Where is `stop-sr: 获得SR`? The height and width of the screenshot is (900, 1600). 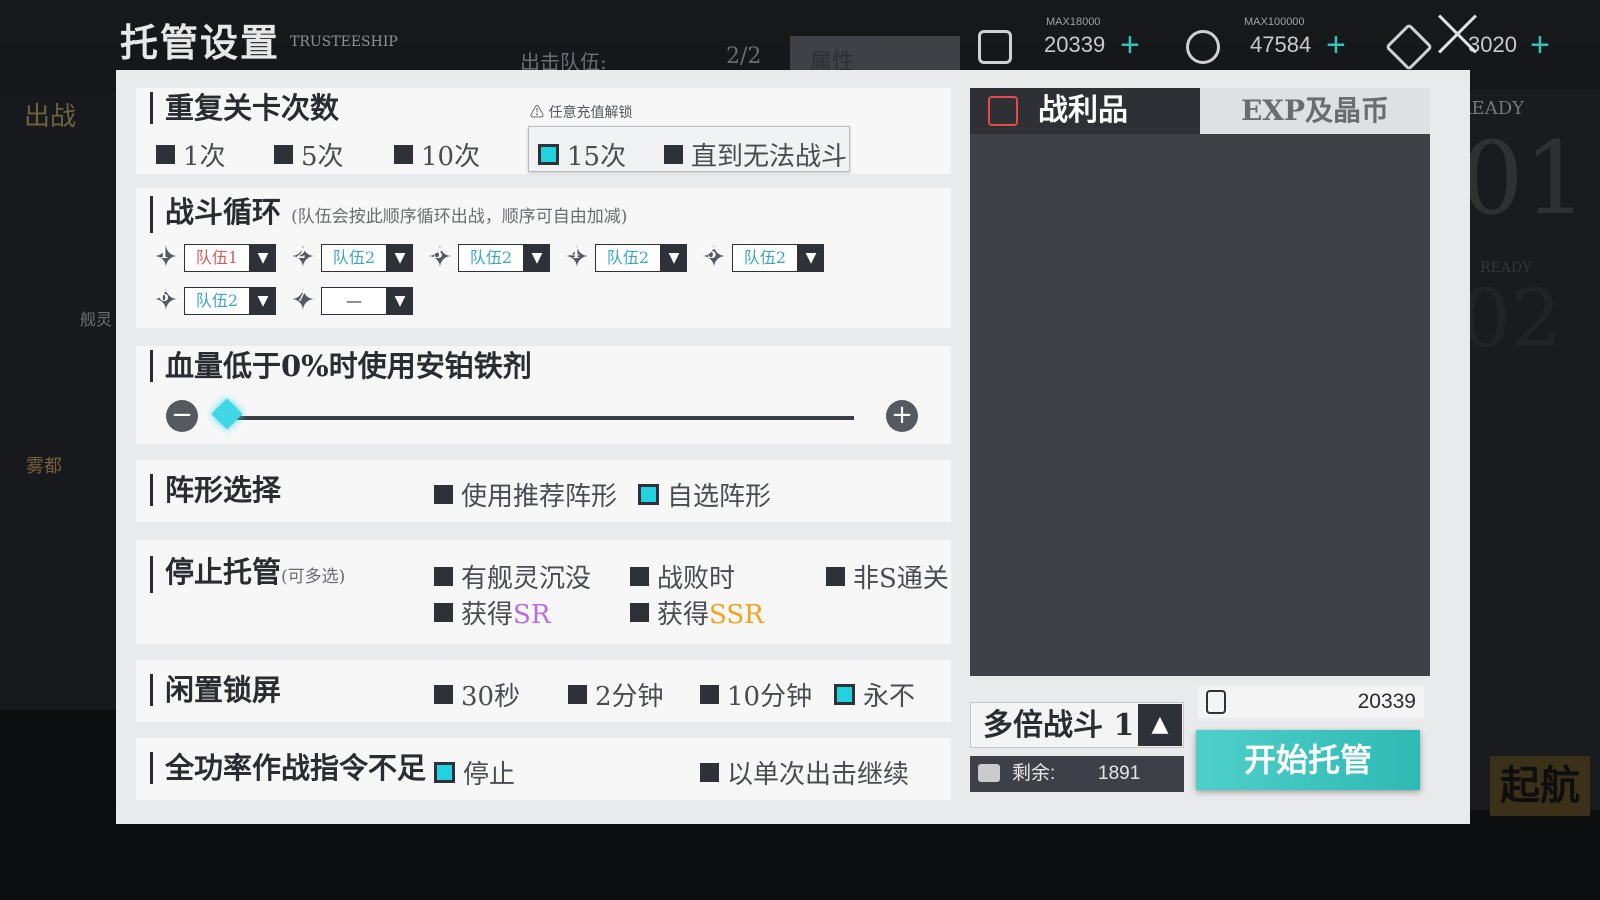
stop-sr: 获得SR is located at coordinates (492, 612).